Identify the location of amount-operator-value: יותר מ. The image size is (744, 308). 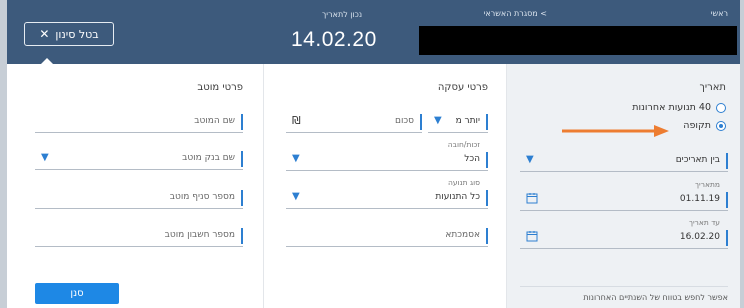
(467, 121).